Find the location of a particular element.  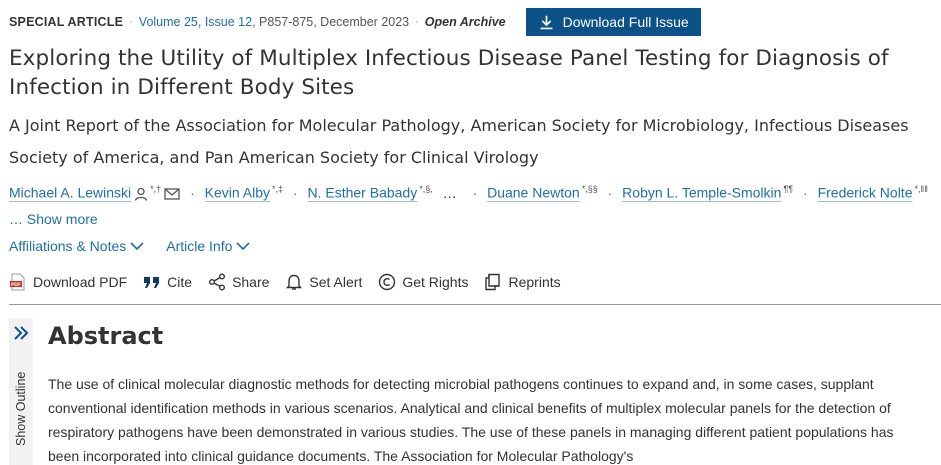

author-link: Robyn L. Temple-Smolkin is located at coordinates (701, 193).